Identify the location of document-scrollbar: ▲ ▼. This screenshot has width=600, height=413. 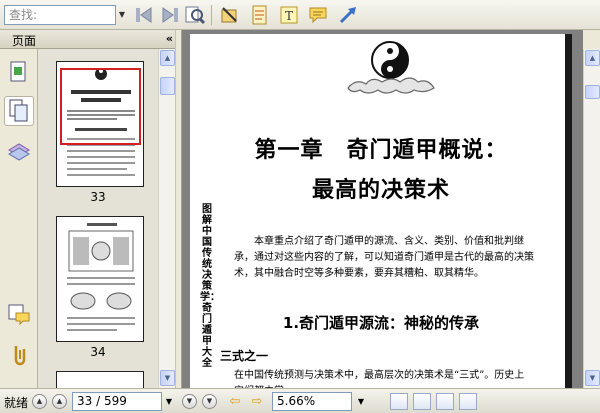
(591, 218).